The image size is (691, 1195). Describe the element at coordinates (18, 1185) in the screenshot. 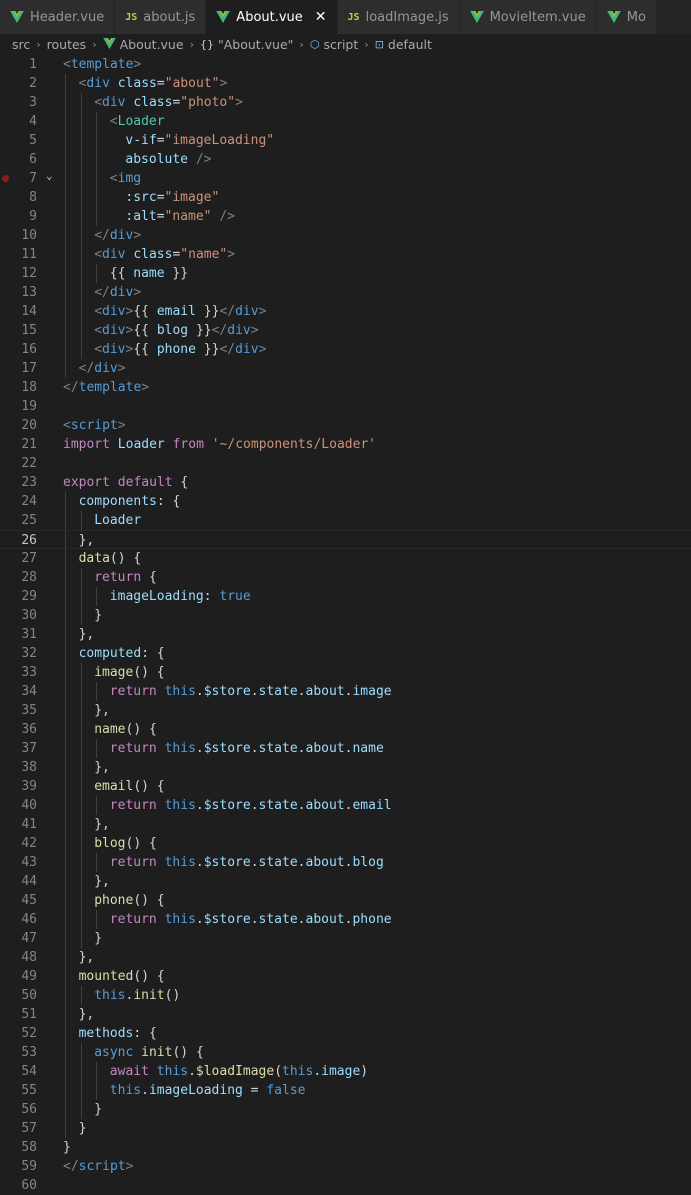

I see `line-number: 60` at that location.